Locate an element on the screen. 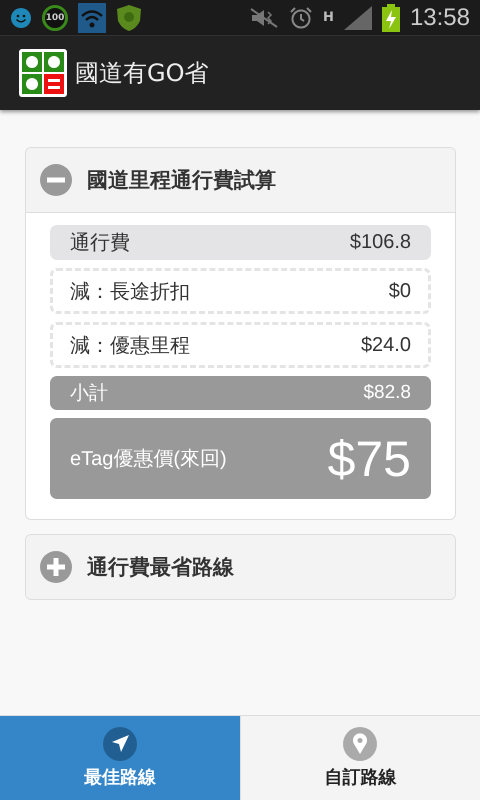 The height and width of the screenshot is (800, 480). clock: 13:58 is located at coordinates (440, 18).